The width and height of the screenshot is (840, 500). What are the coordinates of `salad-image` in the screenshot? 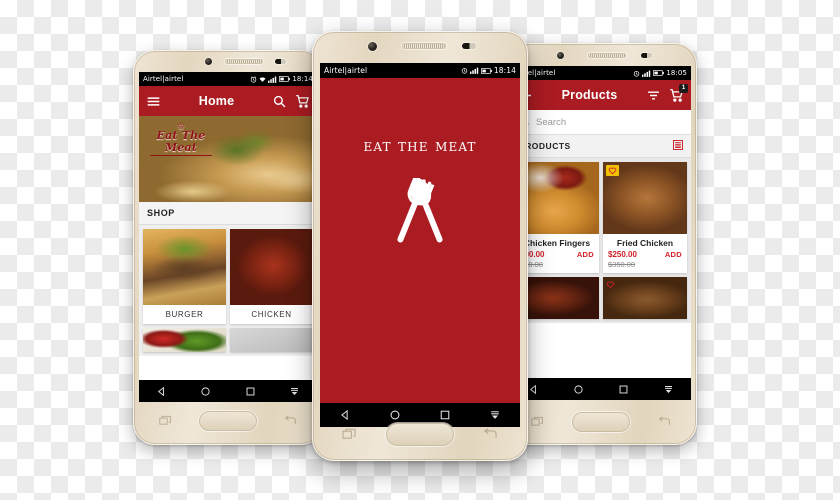 It's located at (184, 340).